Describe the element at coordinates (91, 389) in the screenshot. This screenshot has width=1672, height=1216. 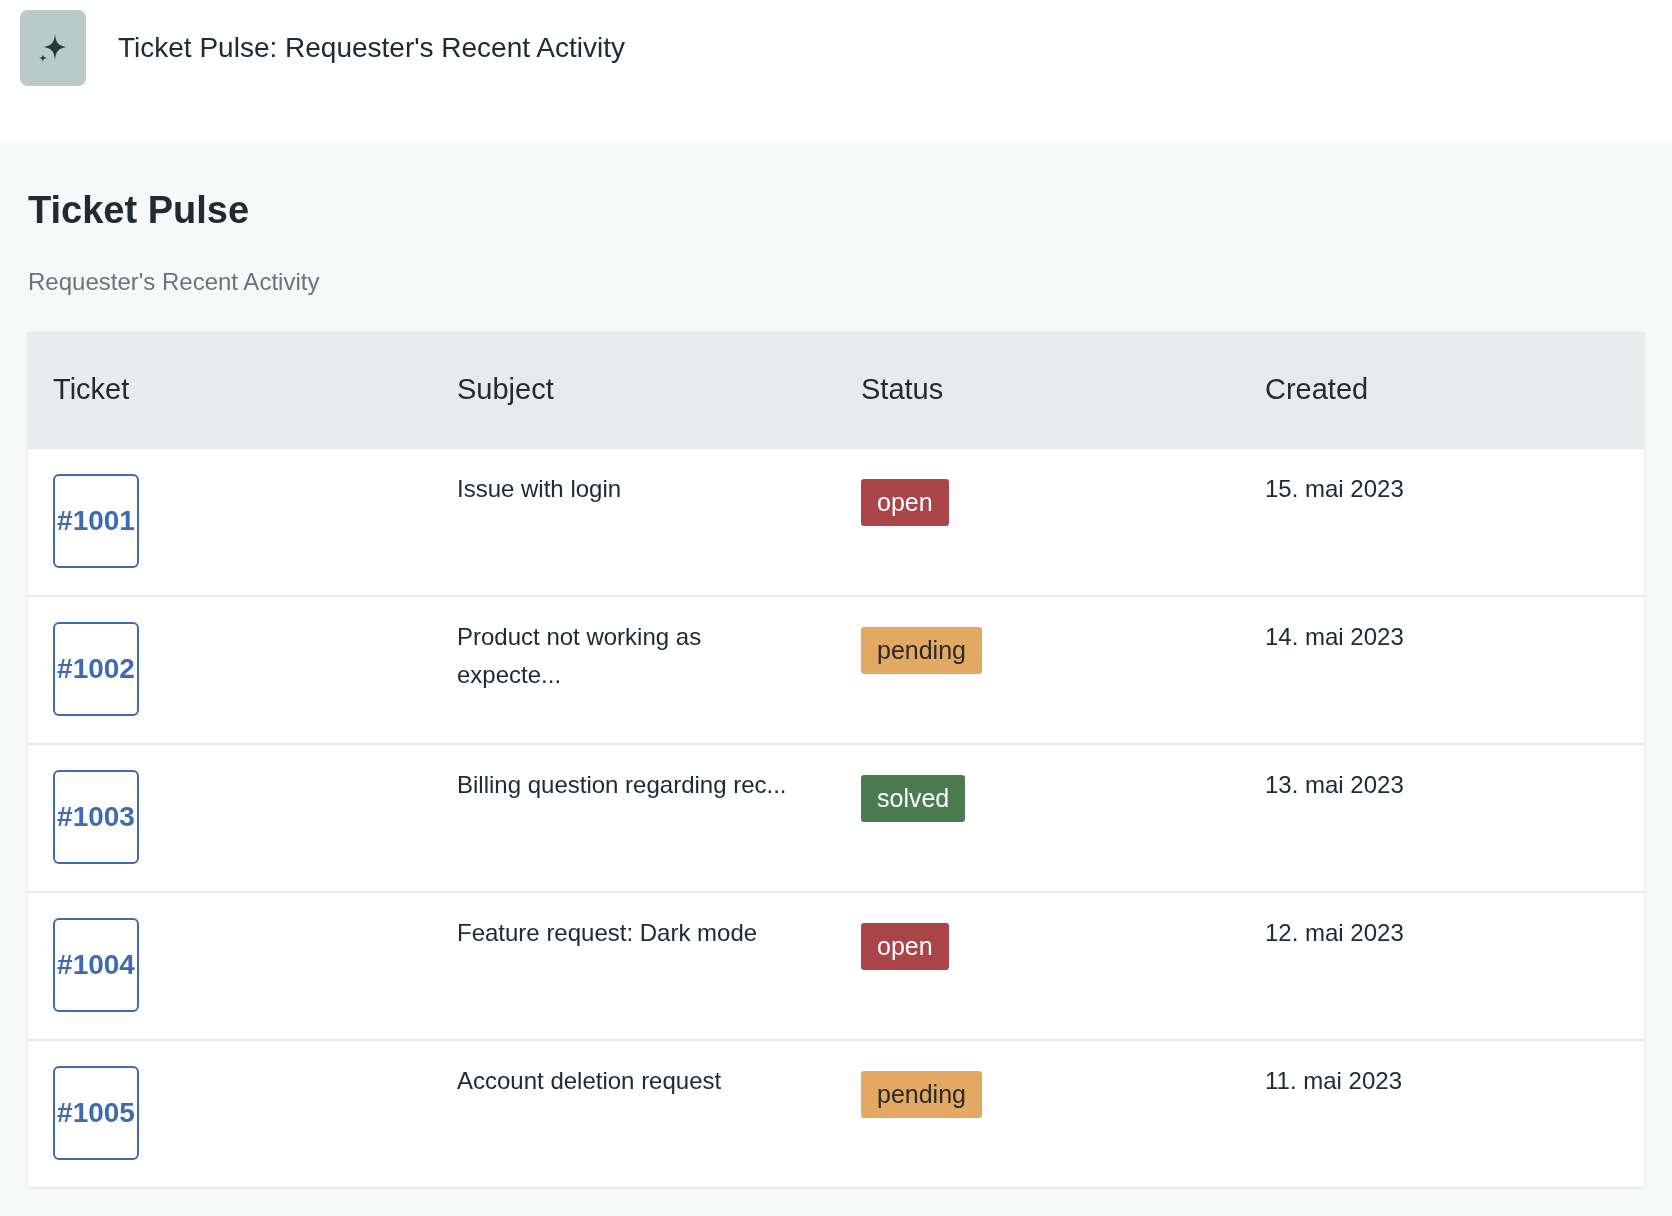
I see `column-header: Ticket` at that location.